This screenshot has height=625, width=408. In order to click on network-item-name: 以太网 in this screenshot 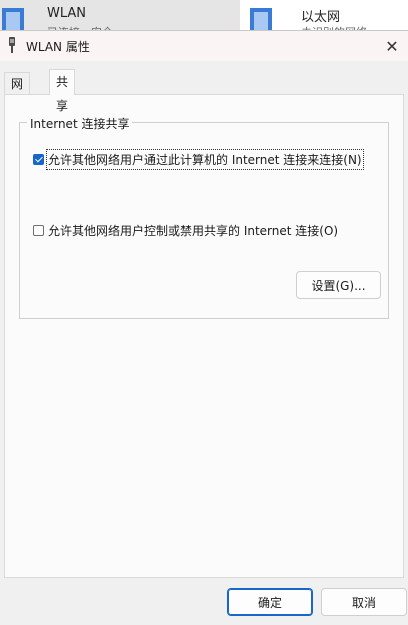, I will do `click(321, 17)`.